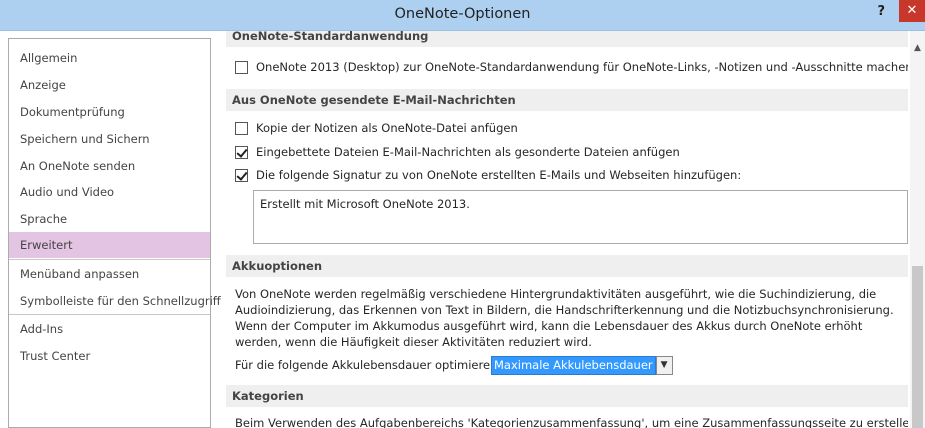 The width and height of the screenshot is (925, 428). I want to click on checkbox-embedded-files, so click(241, 152).